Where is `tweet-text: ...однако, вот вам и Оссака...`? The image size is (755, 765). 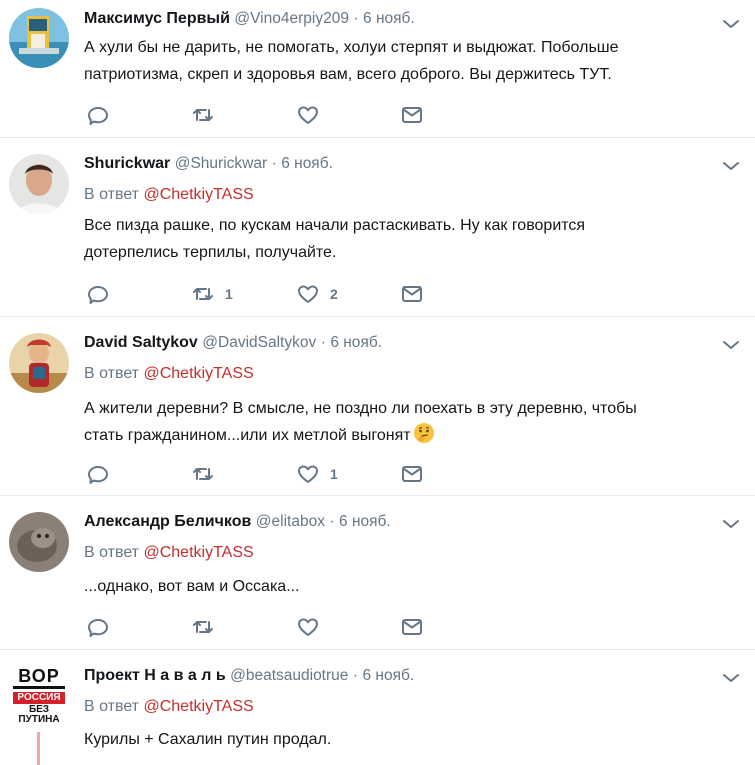 tweet-text: ...однако, вот вам и Оссака... is located at coordinates (404, 586).